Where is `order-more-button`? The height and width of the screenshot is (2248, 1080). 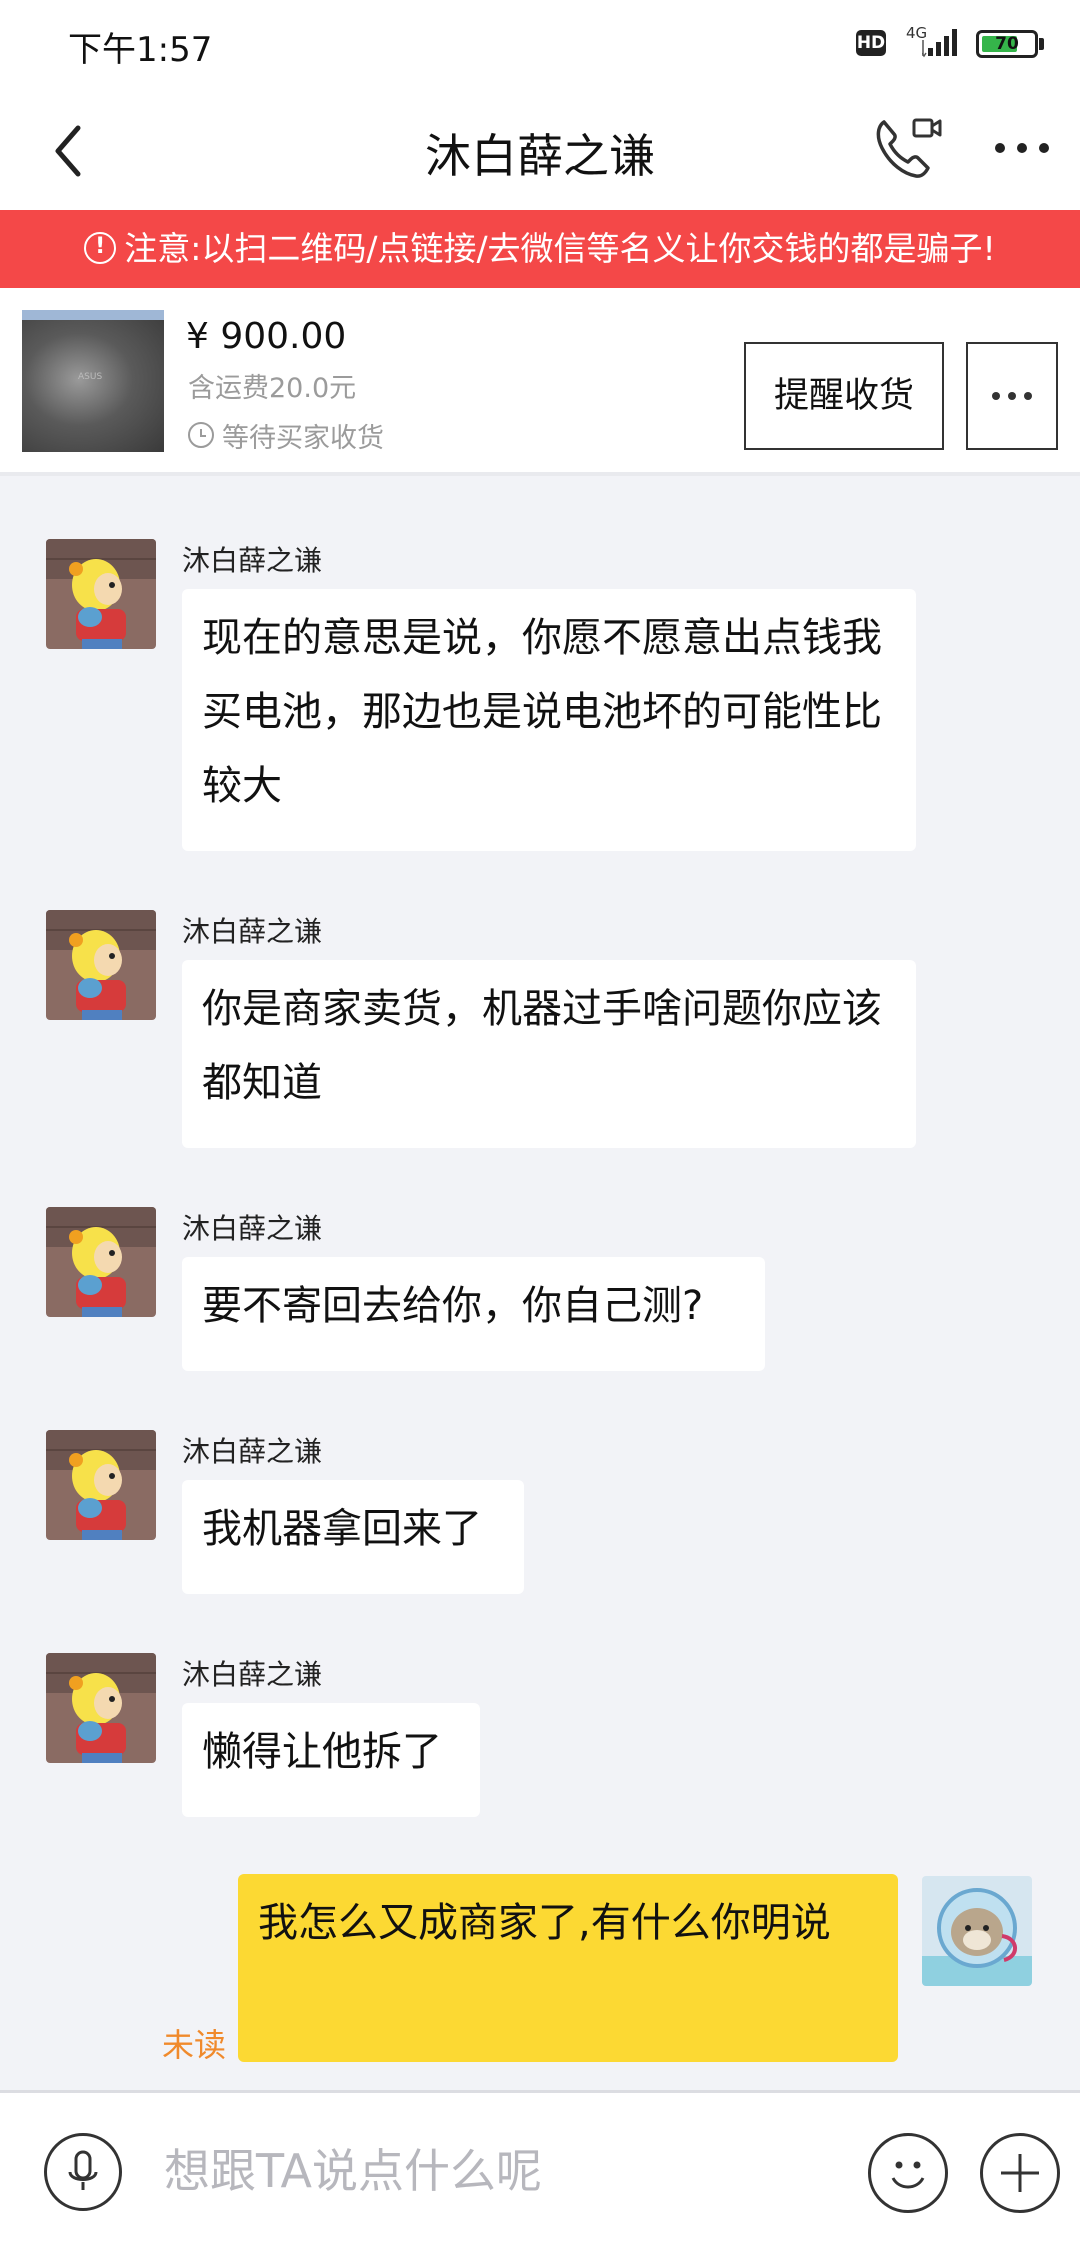 order-more-button is located at coordinates (1012, 396).